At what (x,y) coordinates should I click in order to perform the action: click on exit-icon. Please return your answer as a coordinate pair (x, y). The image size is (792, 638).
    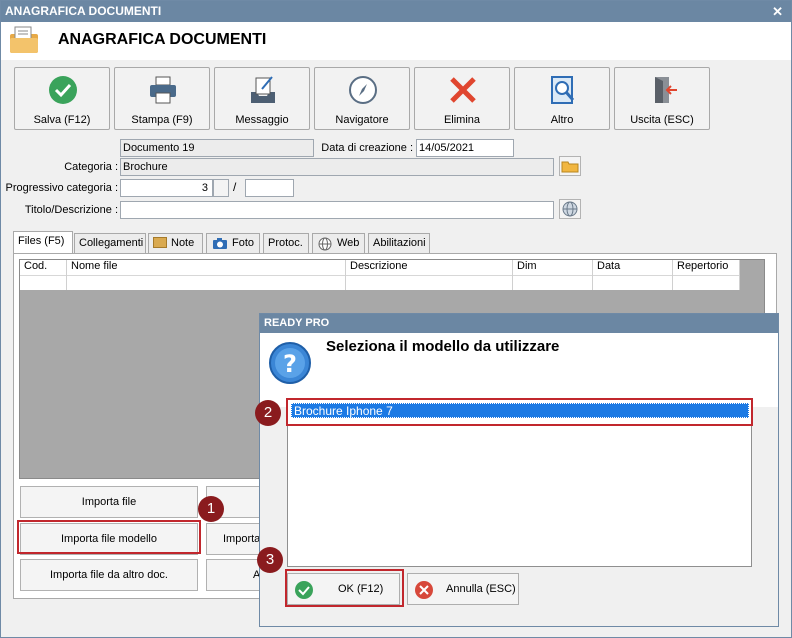
    Looking at the image, I should click on (666, 90).